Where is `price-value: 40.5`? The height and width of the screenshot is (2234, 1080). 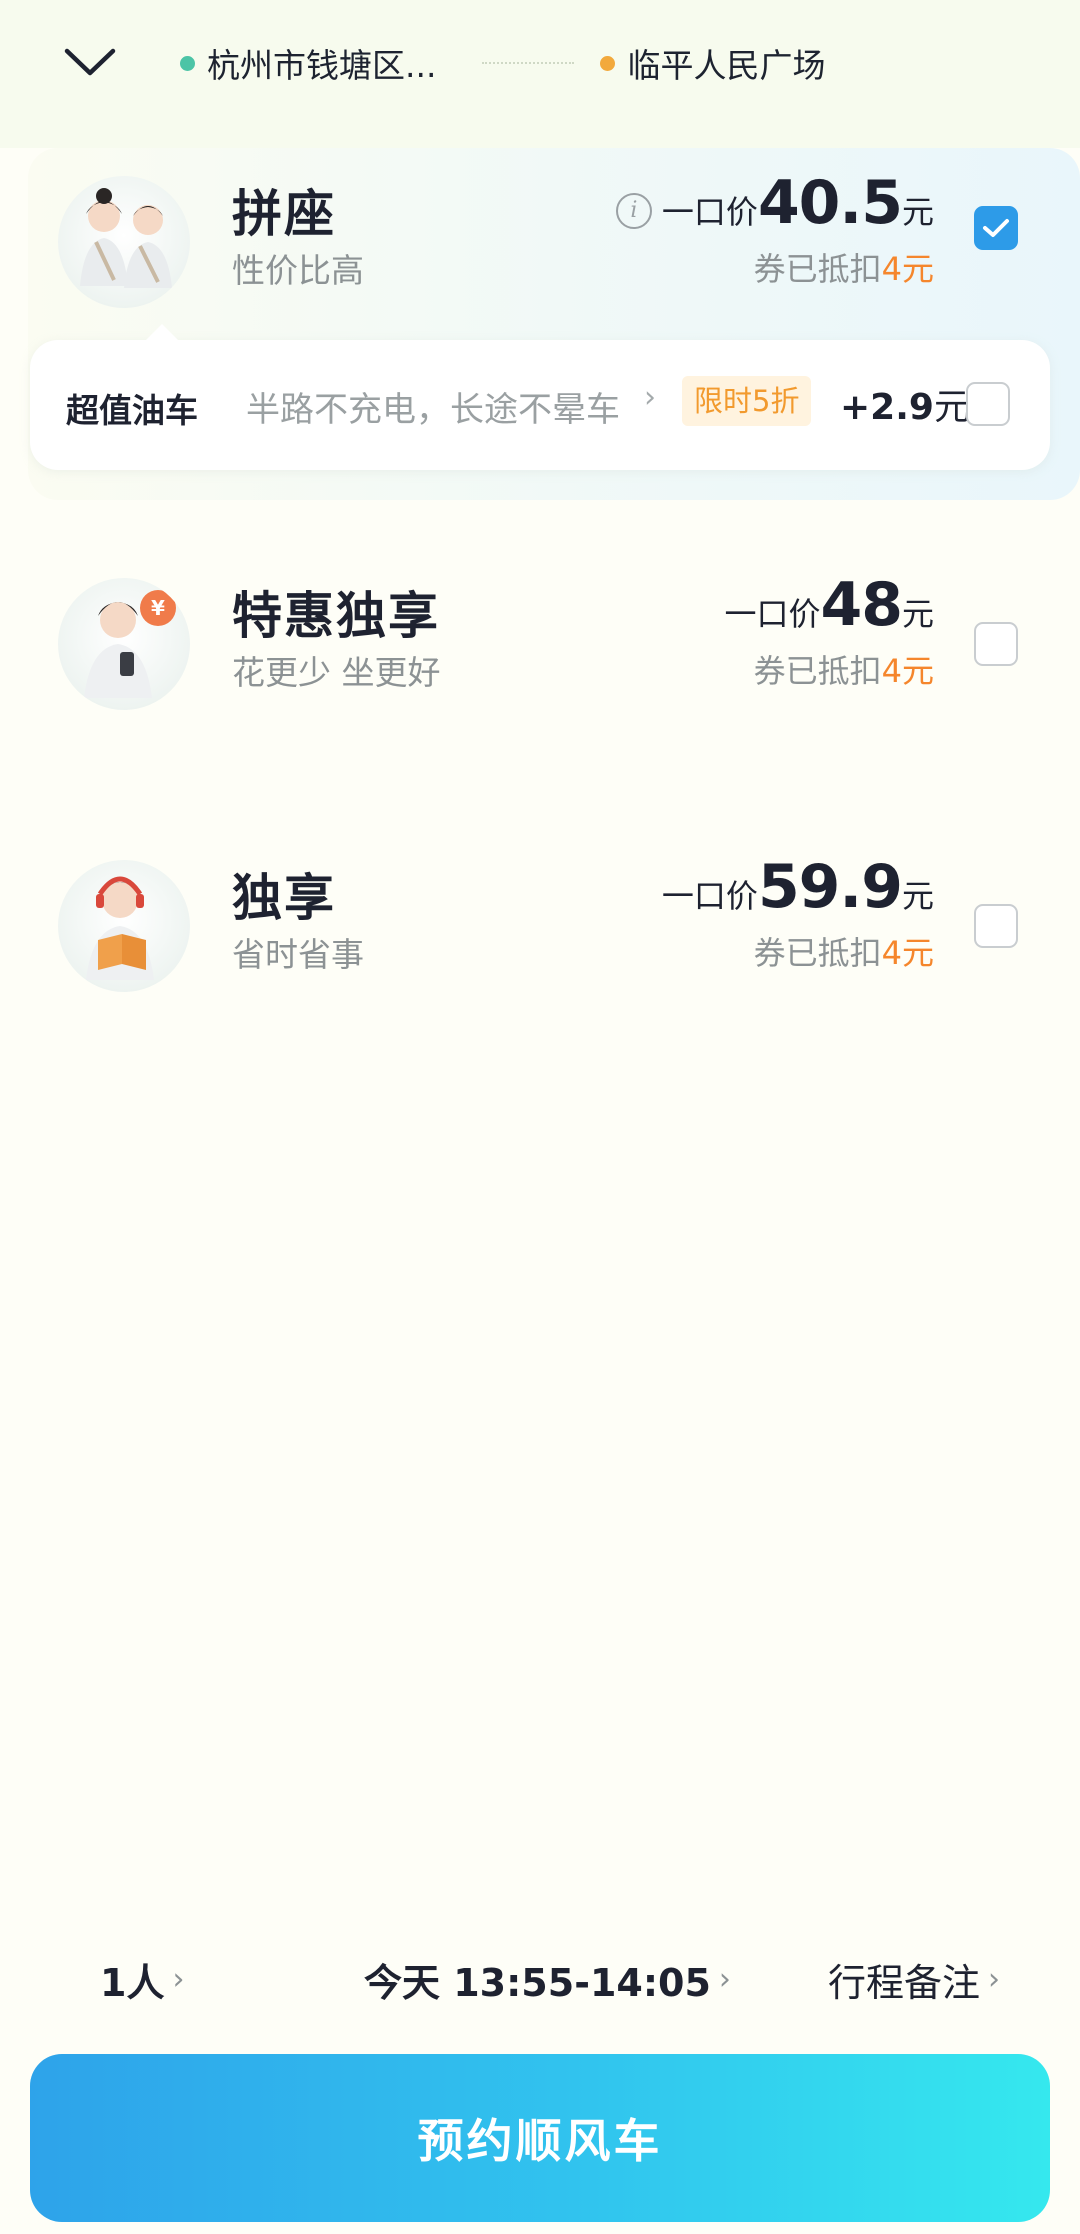
price-value: 40.5 is located at coordinates (830, 203).